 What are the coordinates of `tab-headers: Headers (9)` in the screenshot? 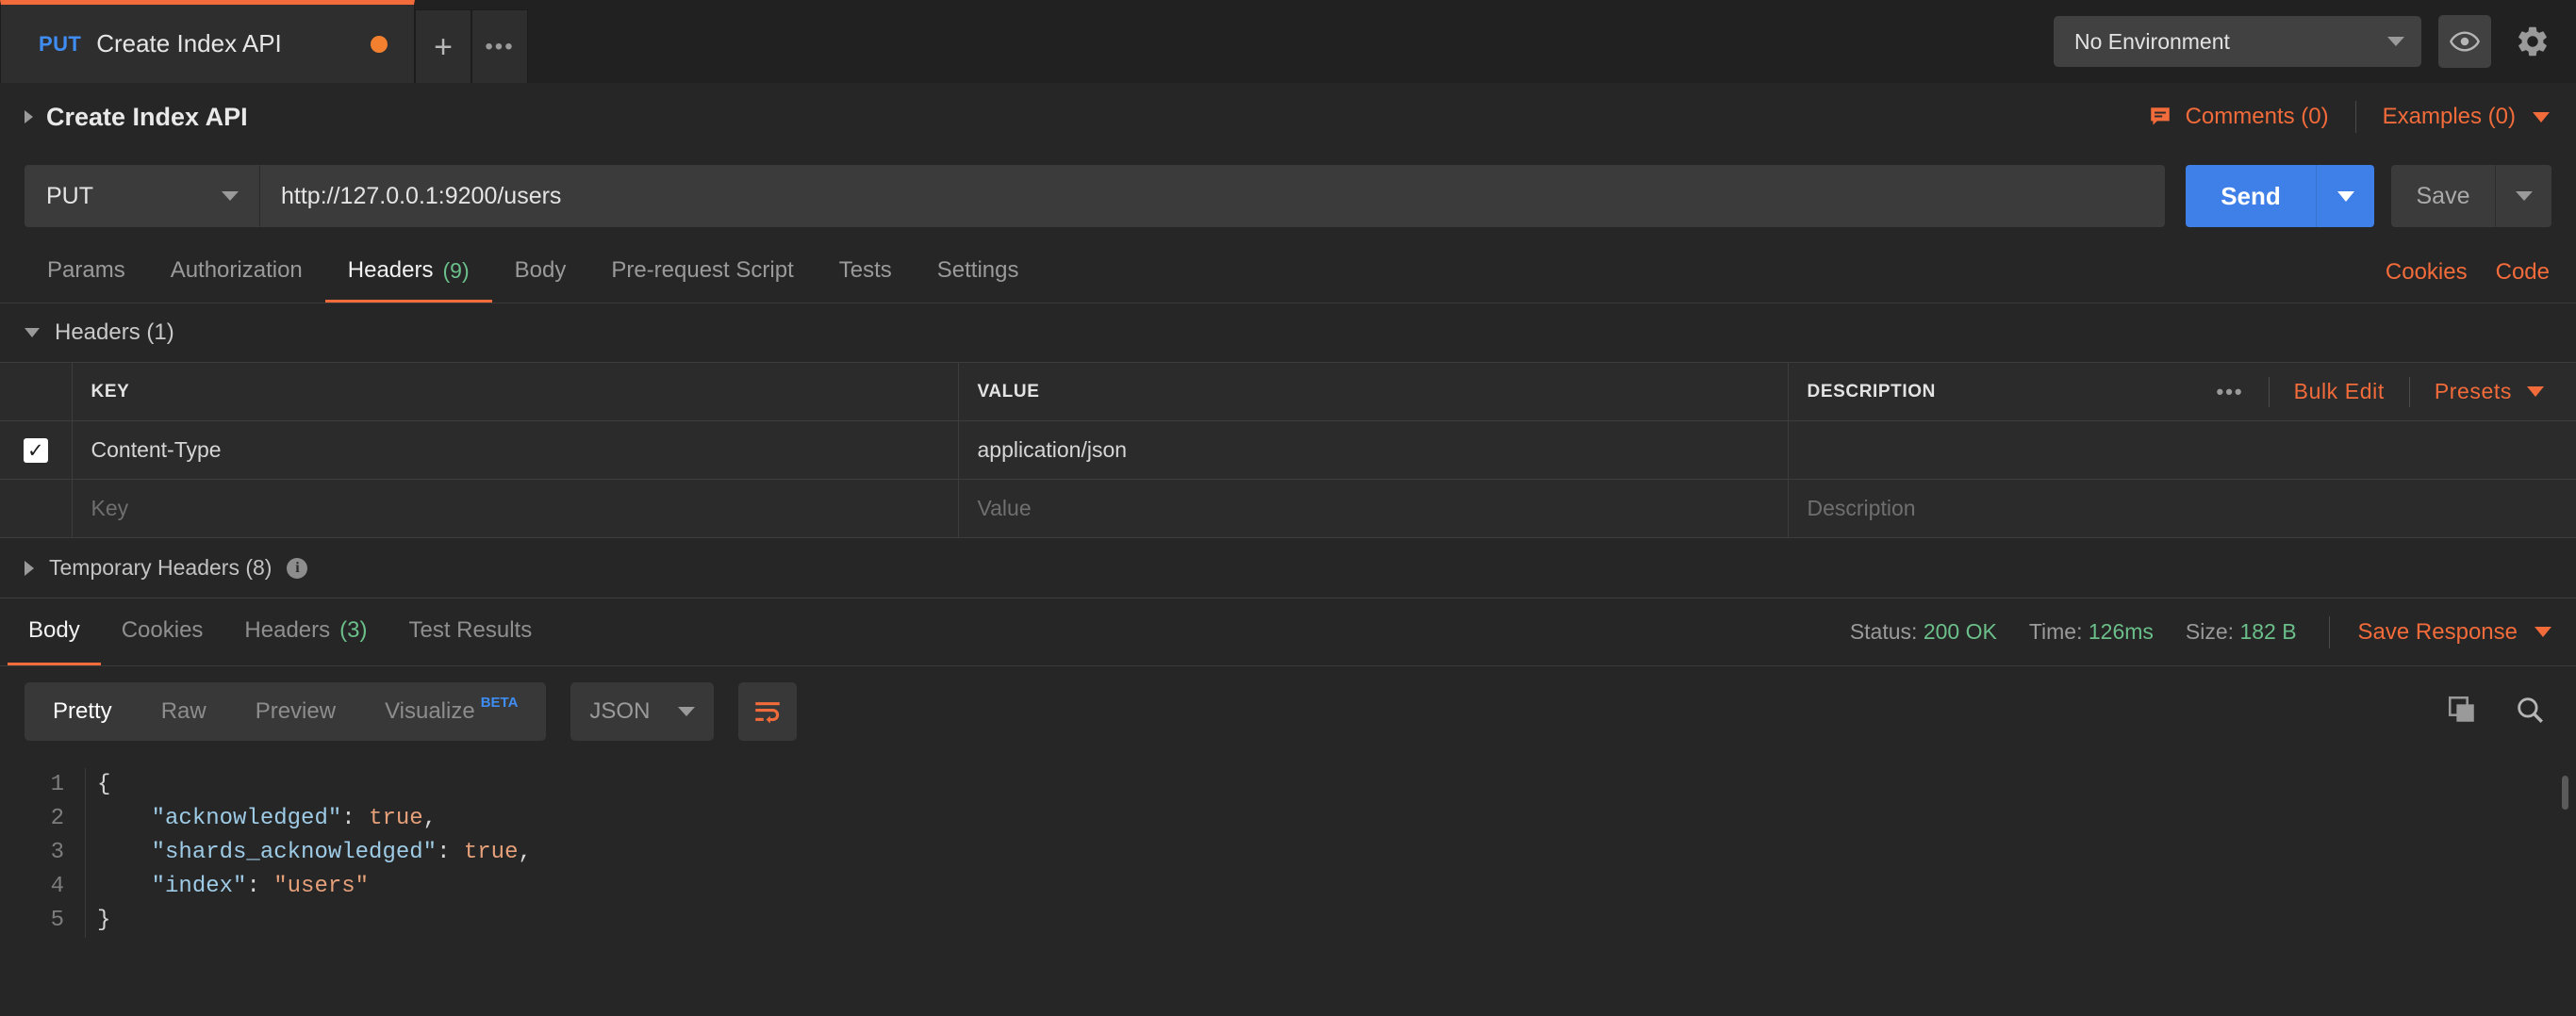 It's located at (408, 272).